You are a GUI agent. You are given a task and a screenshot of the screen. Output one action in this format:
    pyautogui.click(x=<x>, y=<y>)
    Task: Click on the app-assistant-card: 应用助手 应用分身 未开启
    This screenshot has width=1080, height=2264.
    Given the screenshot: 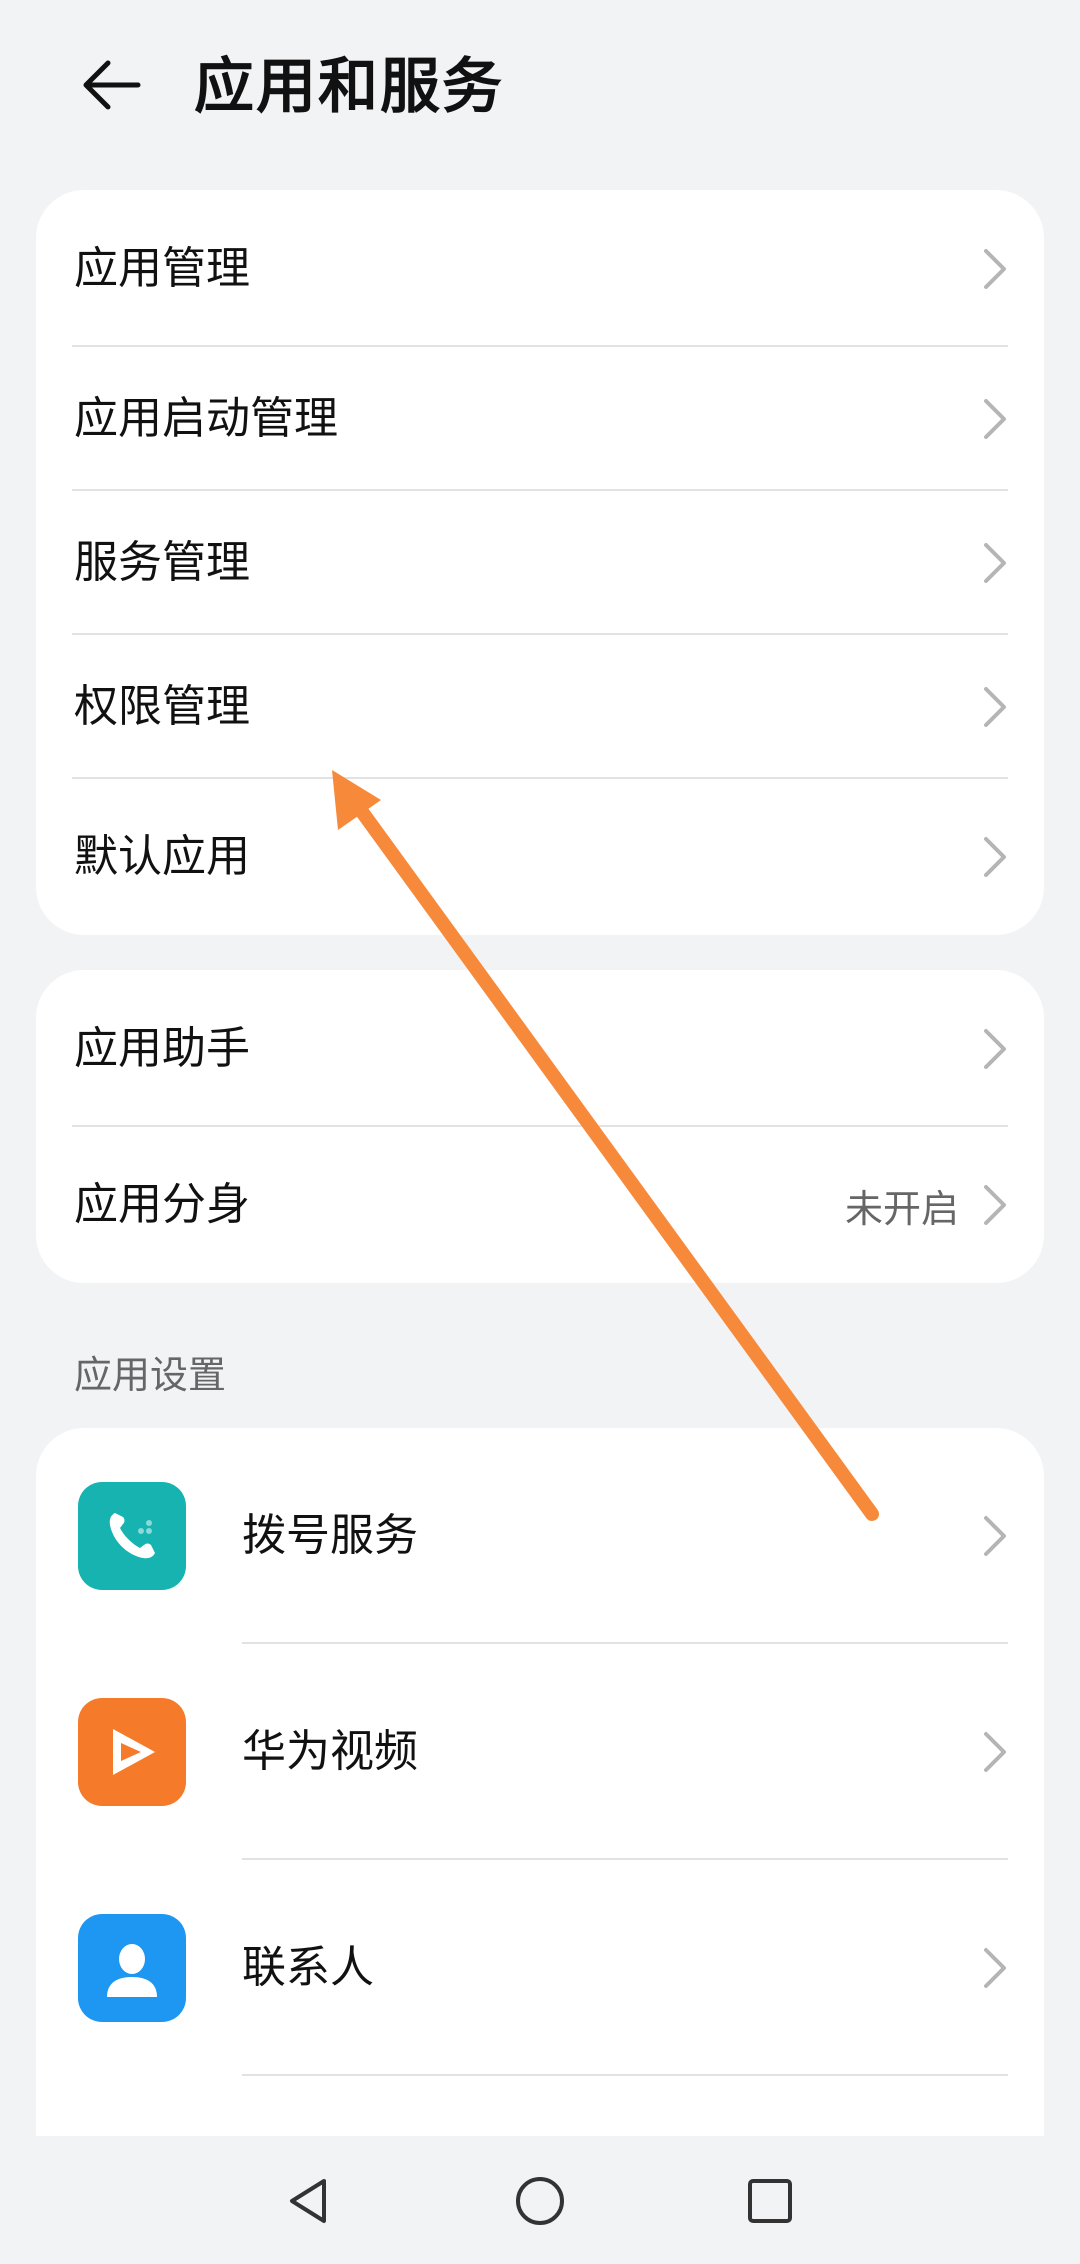 What is the action you would take?
    pyautogui.click(x=540, y=1126)
    